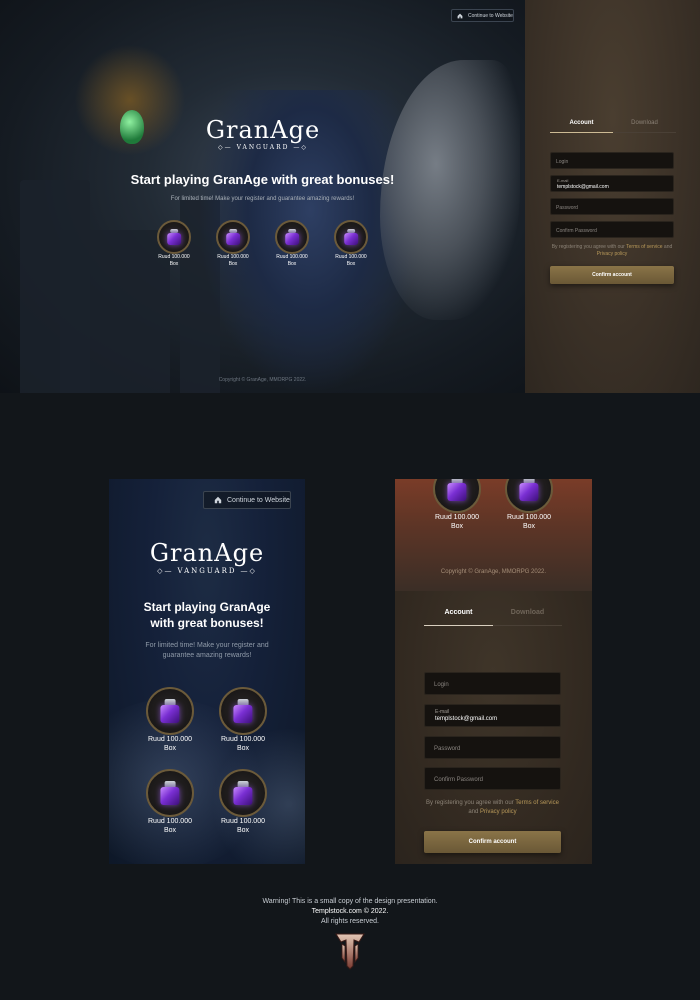 The width and height of the screenshot is (700, 1000). I want to click on headline-line-2: with great bonuses!, so click(207, 623).